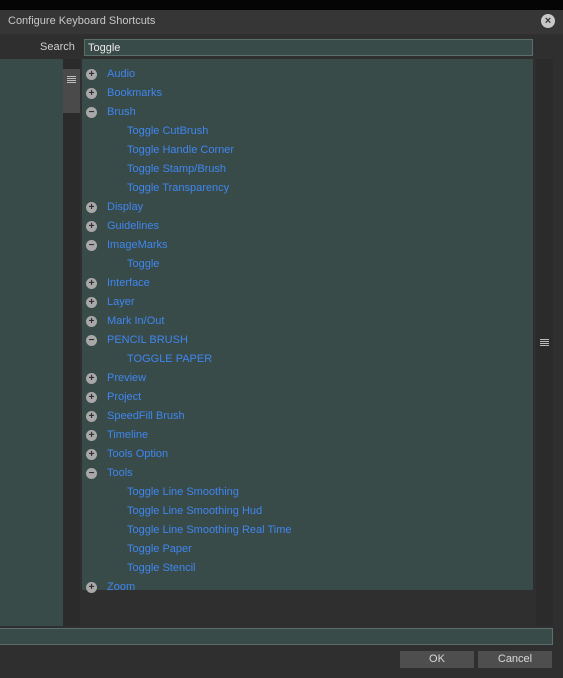  I want to click on tree-category-label: SpeedFill Brush, so click(146, 416).